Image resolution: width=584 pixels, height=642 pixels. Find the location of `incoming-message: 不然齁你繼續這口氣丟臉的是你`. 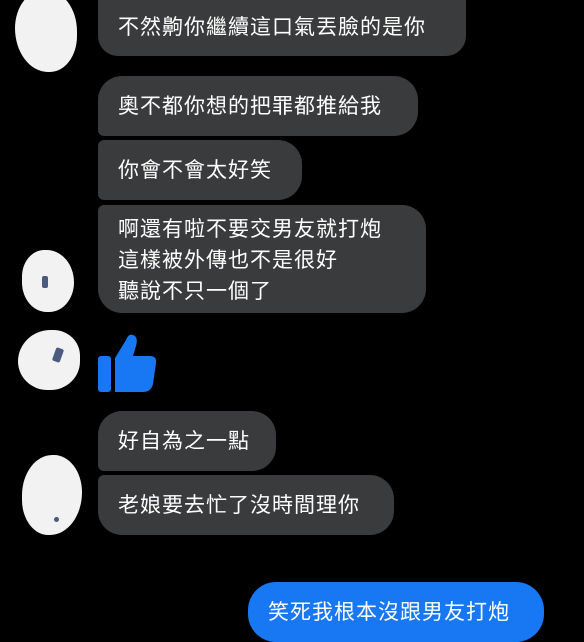

incoming-message: 不然齁你繼續這口氣丟臉的是你 is located at coordinates (282, 28).